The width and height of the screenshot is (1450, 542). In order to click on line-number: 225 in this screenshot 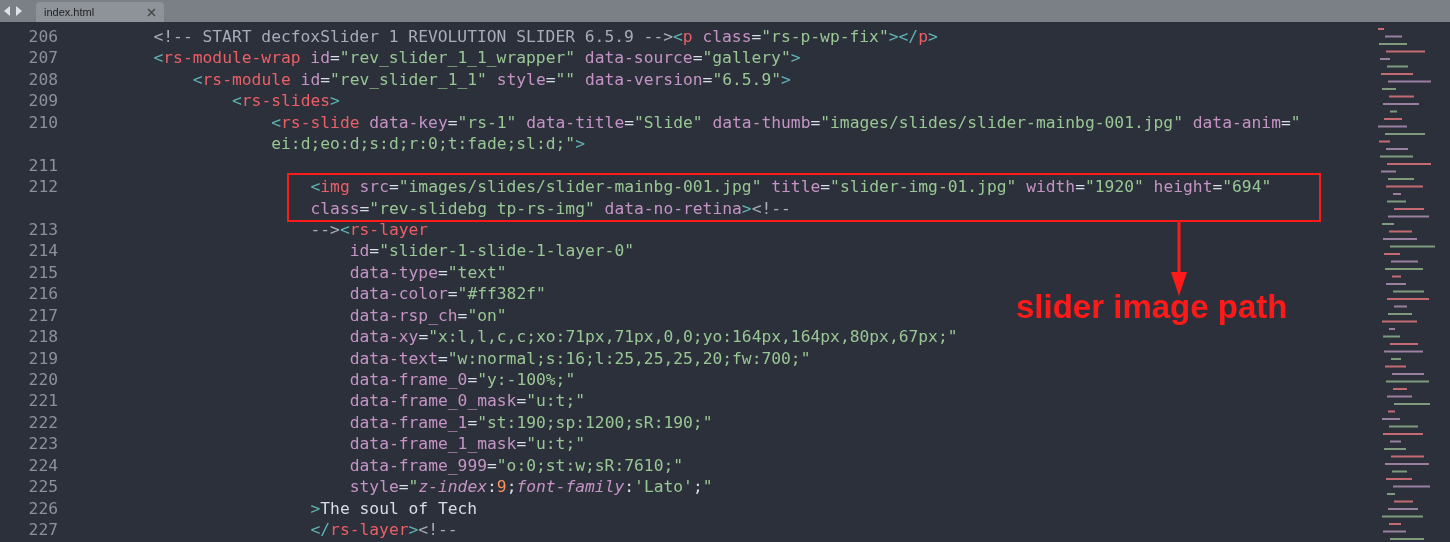, I will do `click(43, 487)`.